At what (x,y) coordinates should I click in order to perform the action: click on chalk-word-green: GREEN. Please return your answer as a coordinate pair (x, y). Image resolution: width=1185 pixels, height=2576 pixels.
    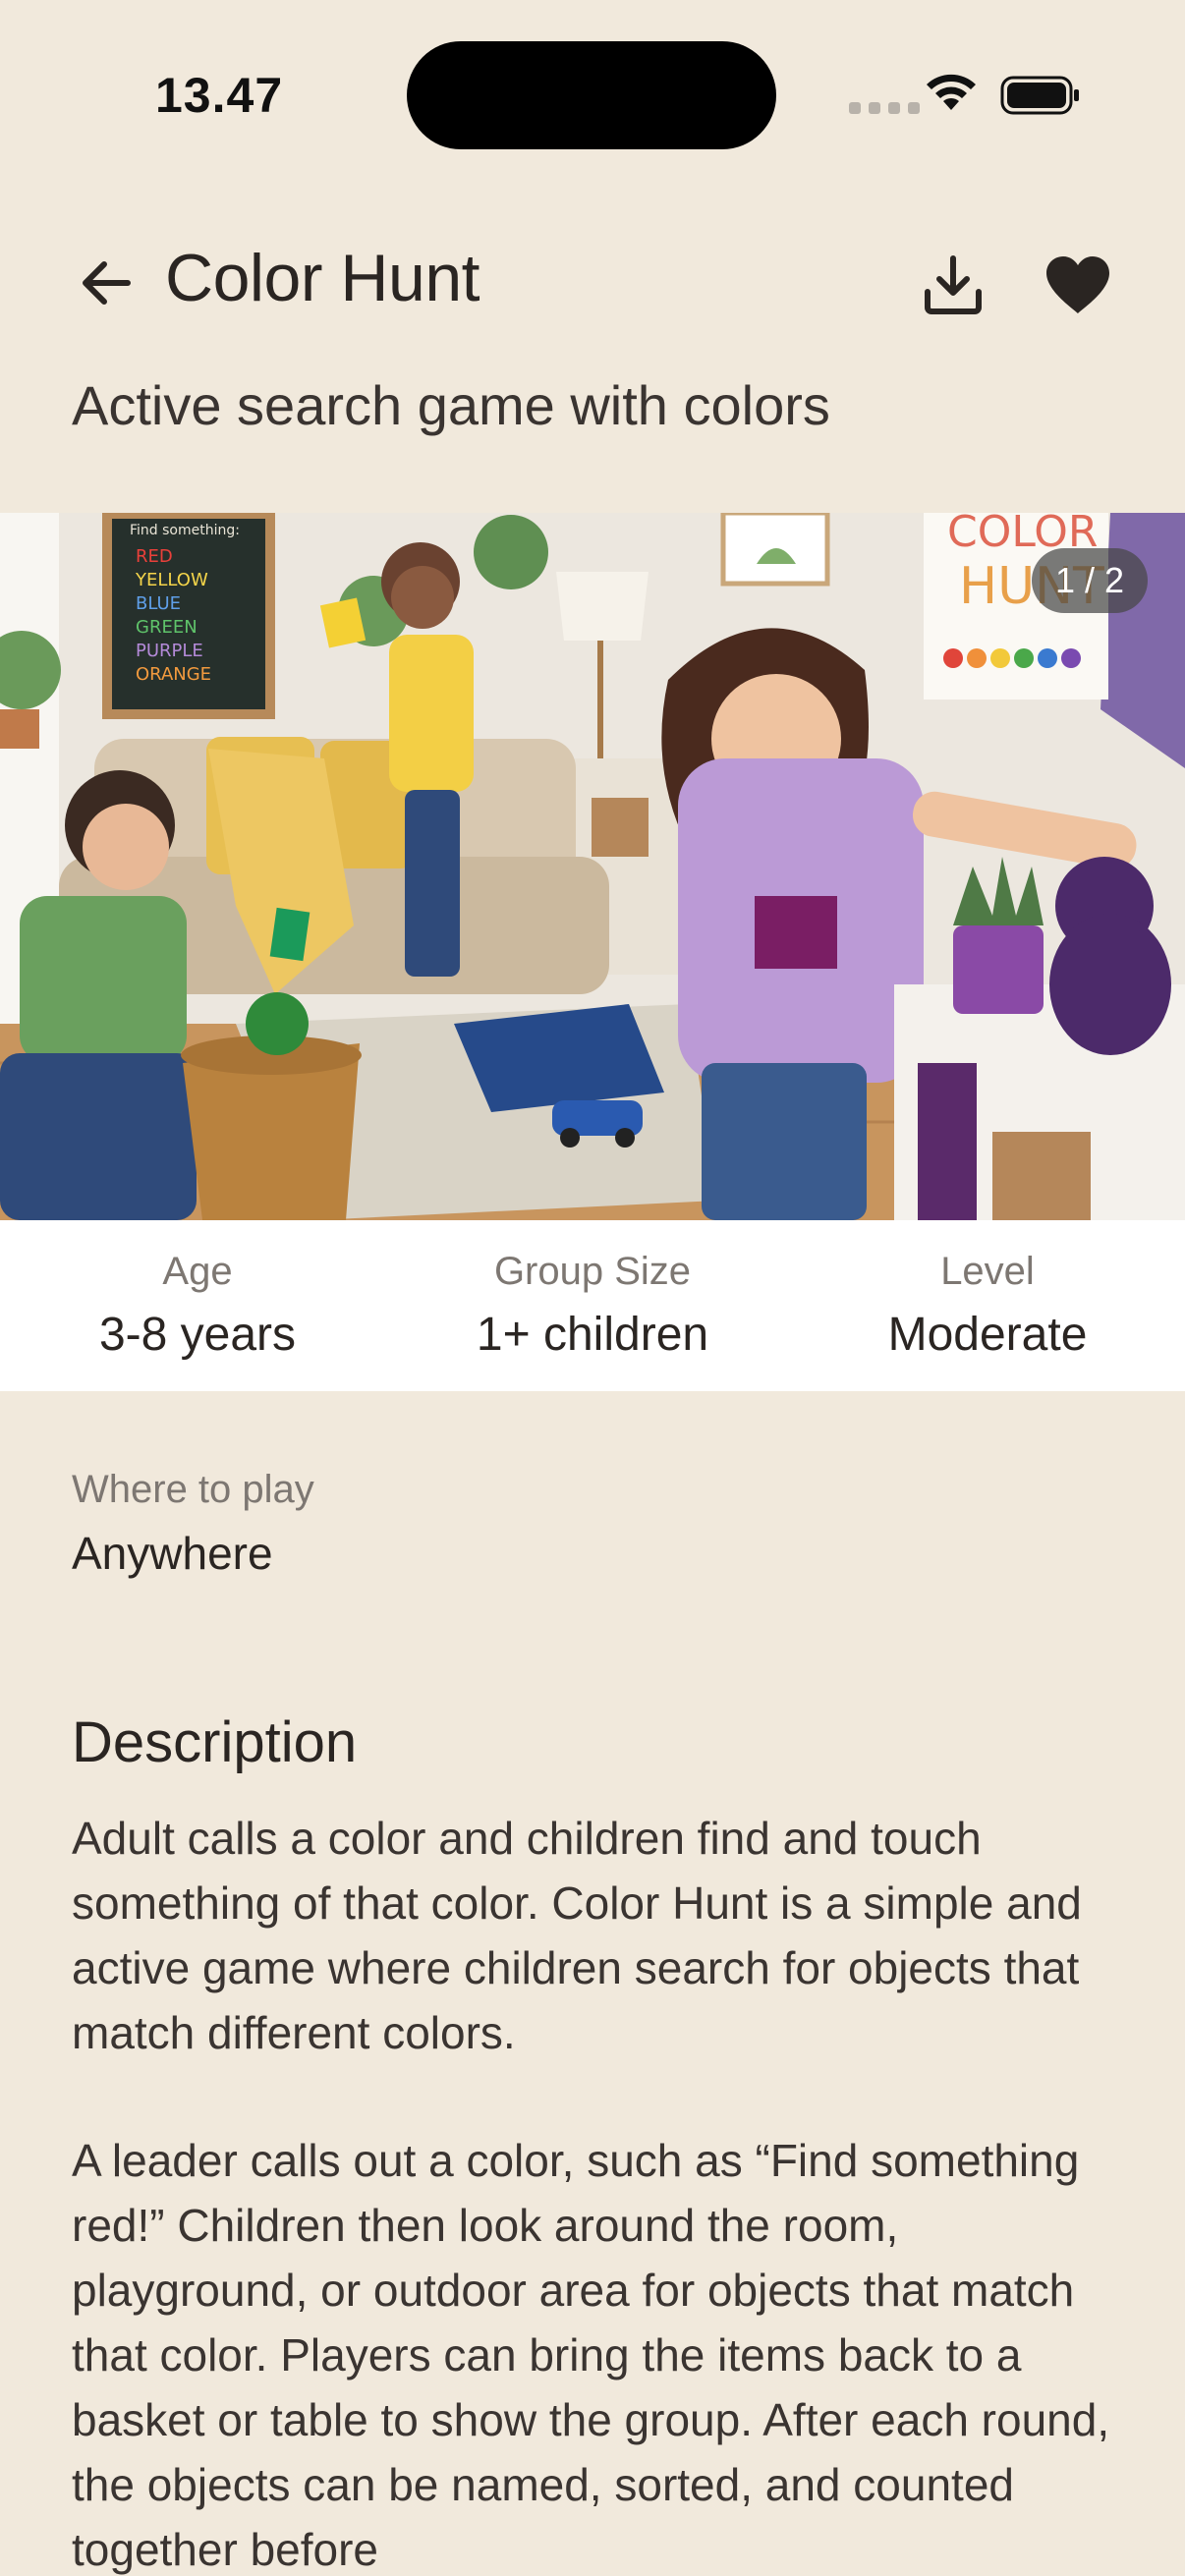
    Looking at the image, I should click on (167, 627).